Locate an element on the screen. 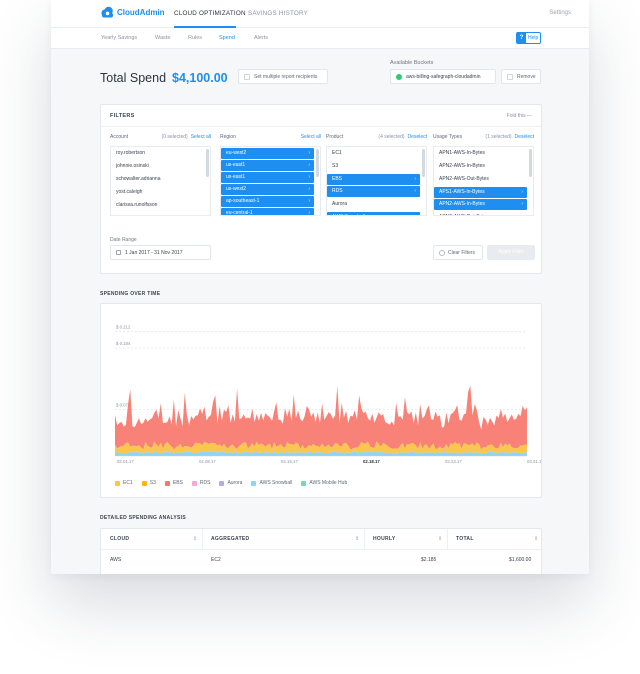 The image size is (640, 674). set-recipients-button: Set multiple report recipients is located at coordinates (283, 76).